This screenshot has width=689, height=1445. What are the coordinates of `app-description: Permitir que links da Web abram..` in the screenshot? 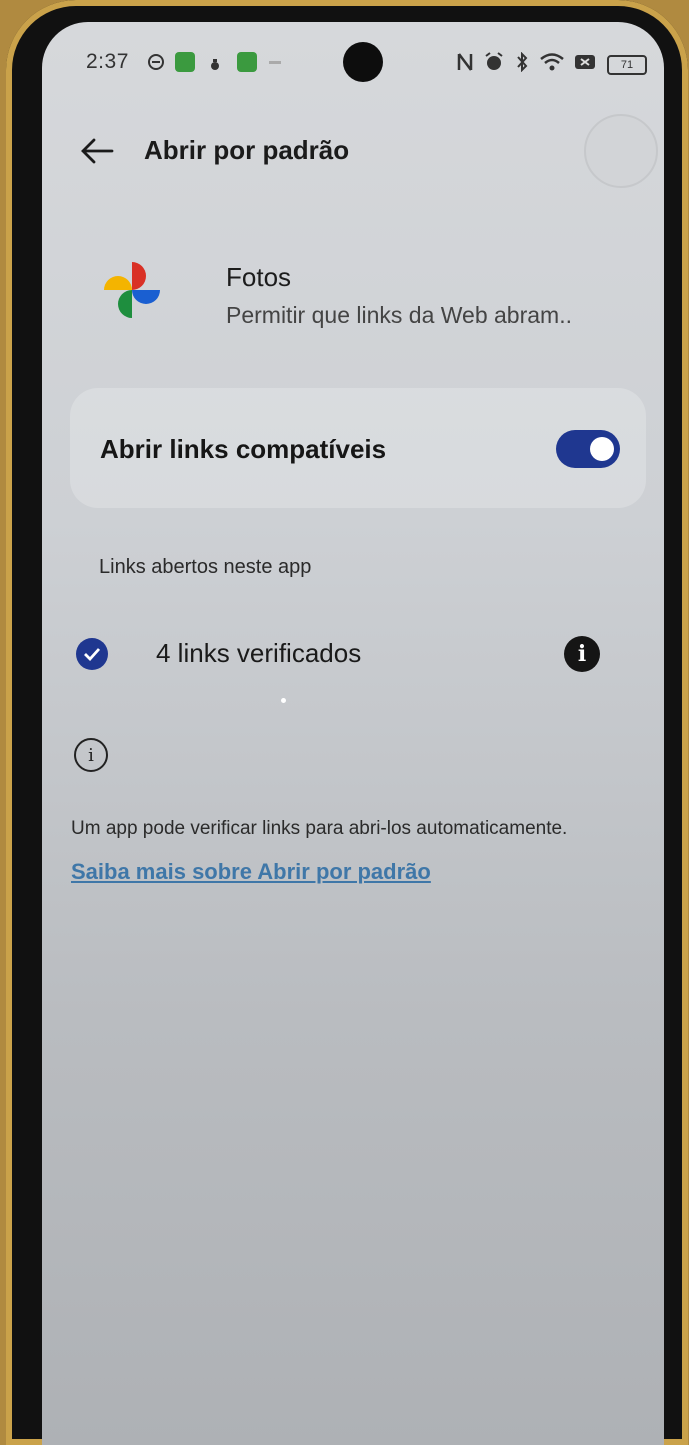 It's located at (399, 315).